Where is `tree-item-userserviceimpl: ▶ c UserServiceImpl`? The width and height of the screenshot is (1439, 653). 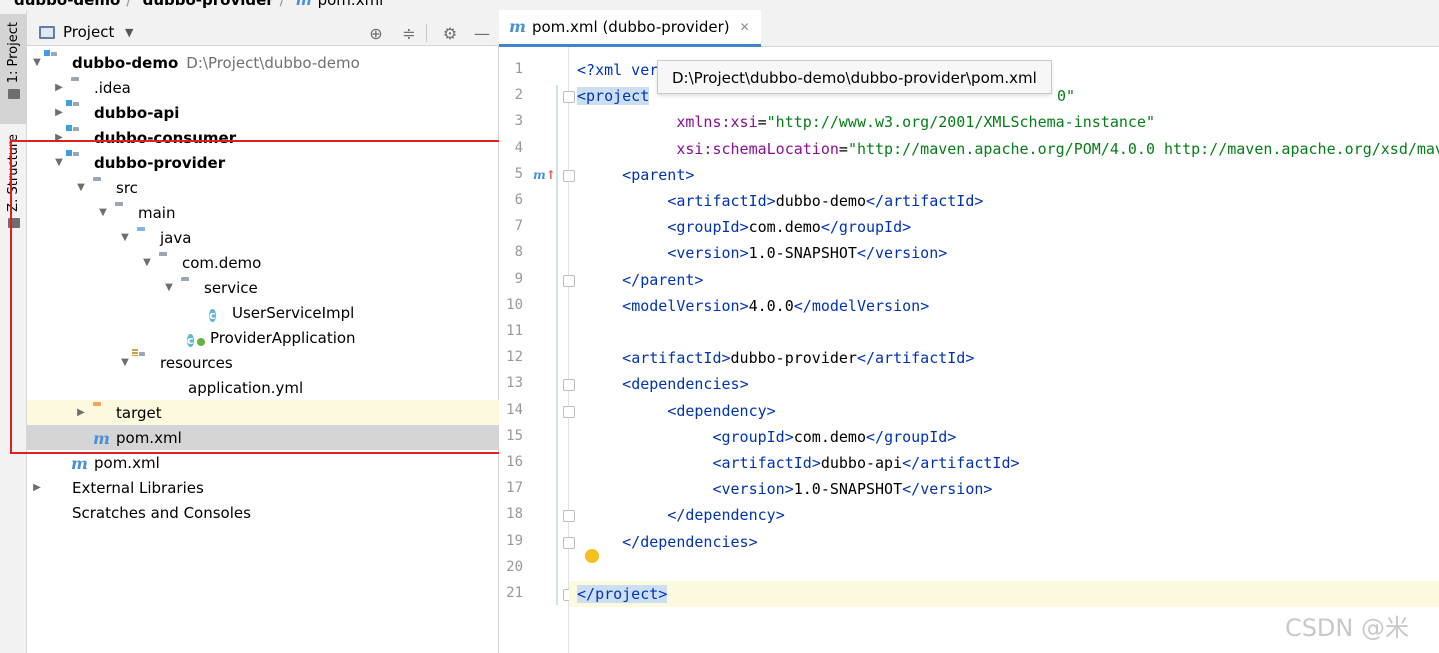
tree-item-userserviceimpl: ▶ c UserServiceImpl is located at coordinates (263, 312).